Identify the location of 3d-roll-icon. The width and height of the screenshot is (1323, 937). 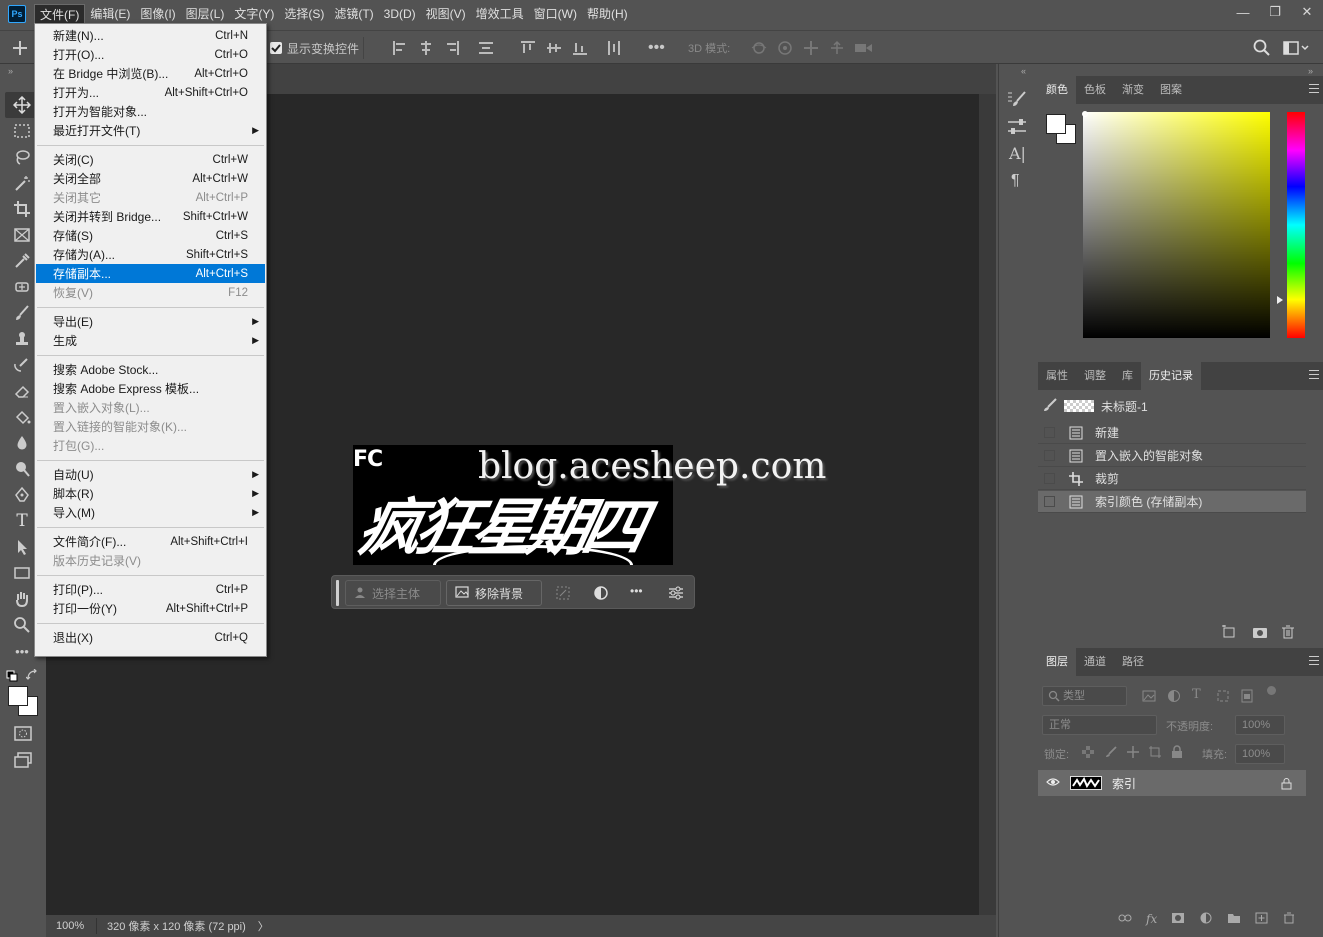
(785, 48).